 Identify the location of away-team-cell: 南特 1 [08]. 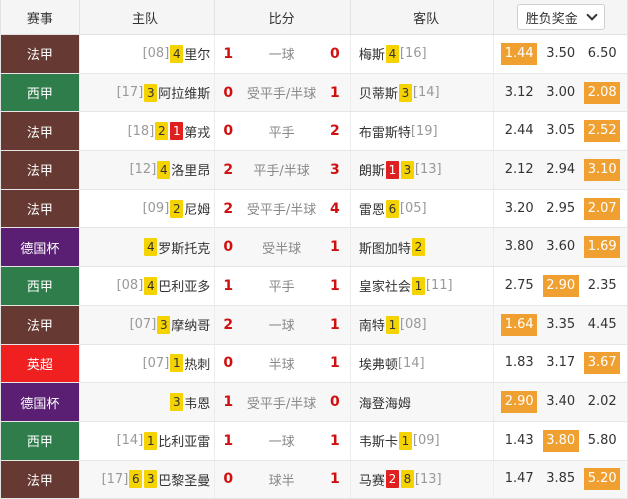
(421, 324).